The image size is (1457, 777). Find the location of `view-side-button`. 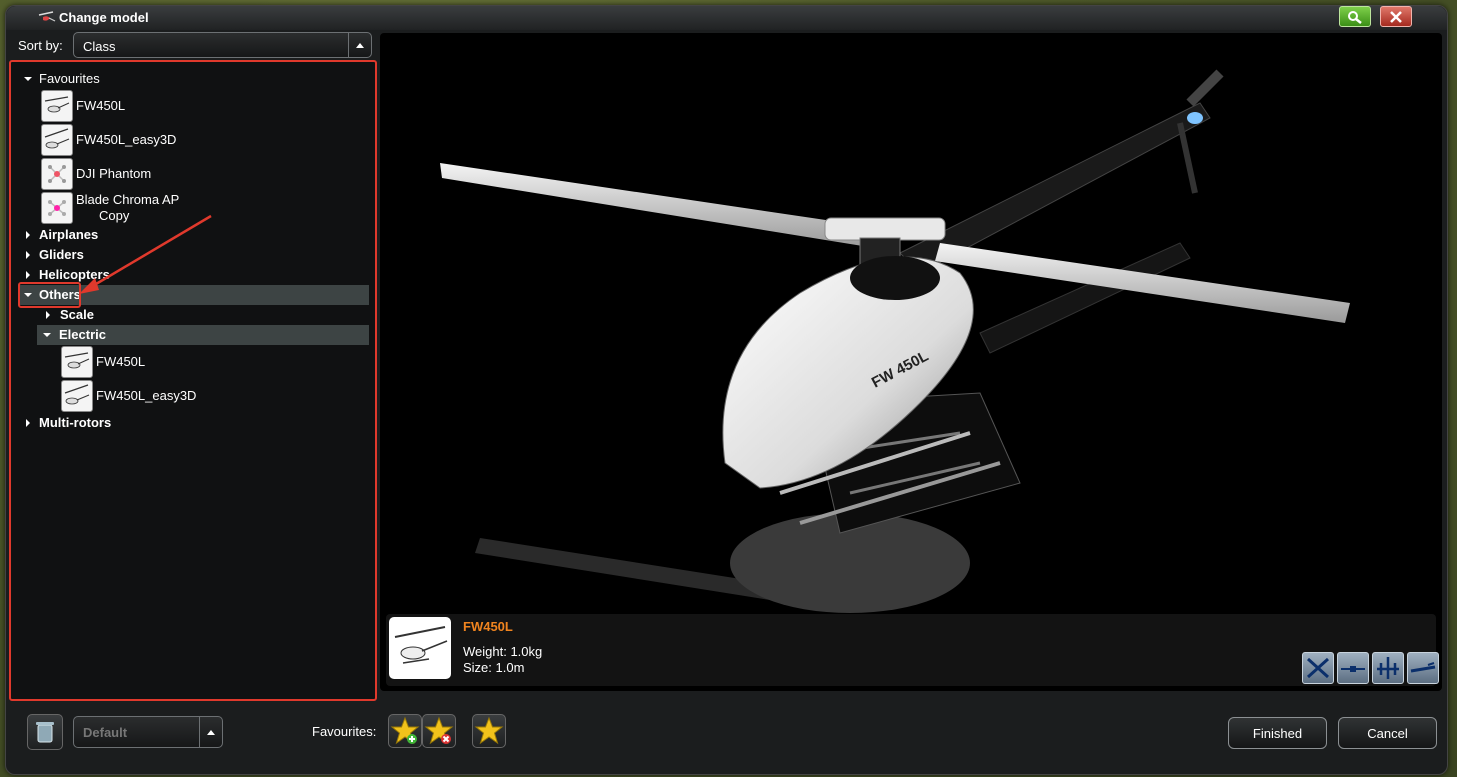

view-side-button is located at coordinates (1353, 668).